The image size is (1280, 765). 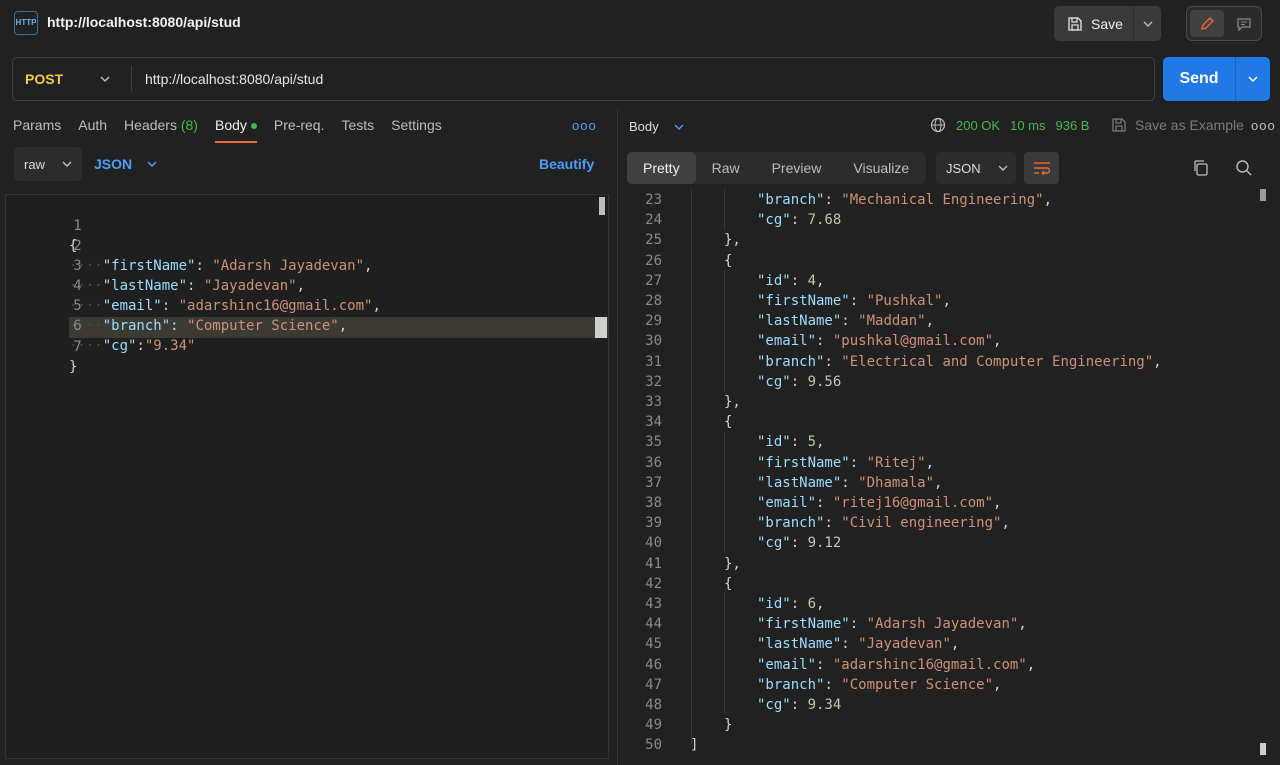 I want to click on copy-button, so click(x=1201, y=169).